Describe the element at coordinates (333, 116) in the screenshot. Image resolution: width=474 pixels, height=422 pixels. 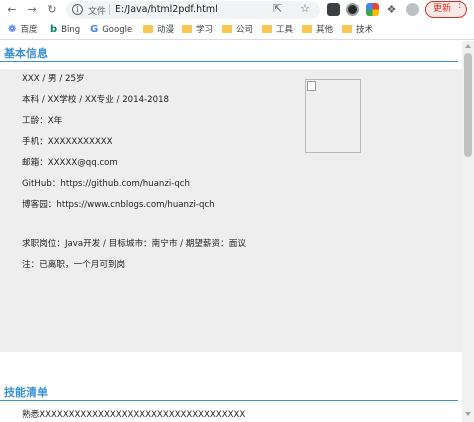
I see `profile-photo` at that location.